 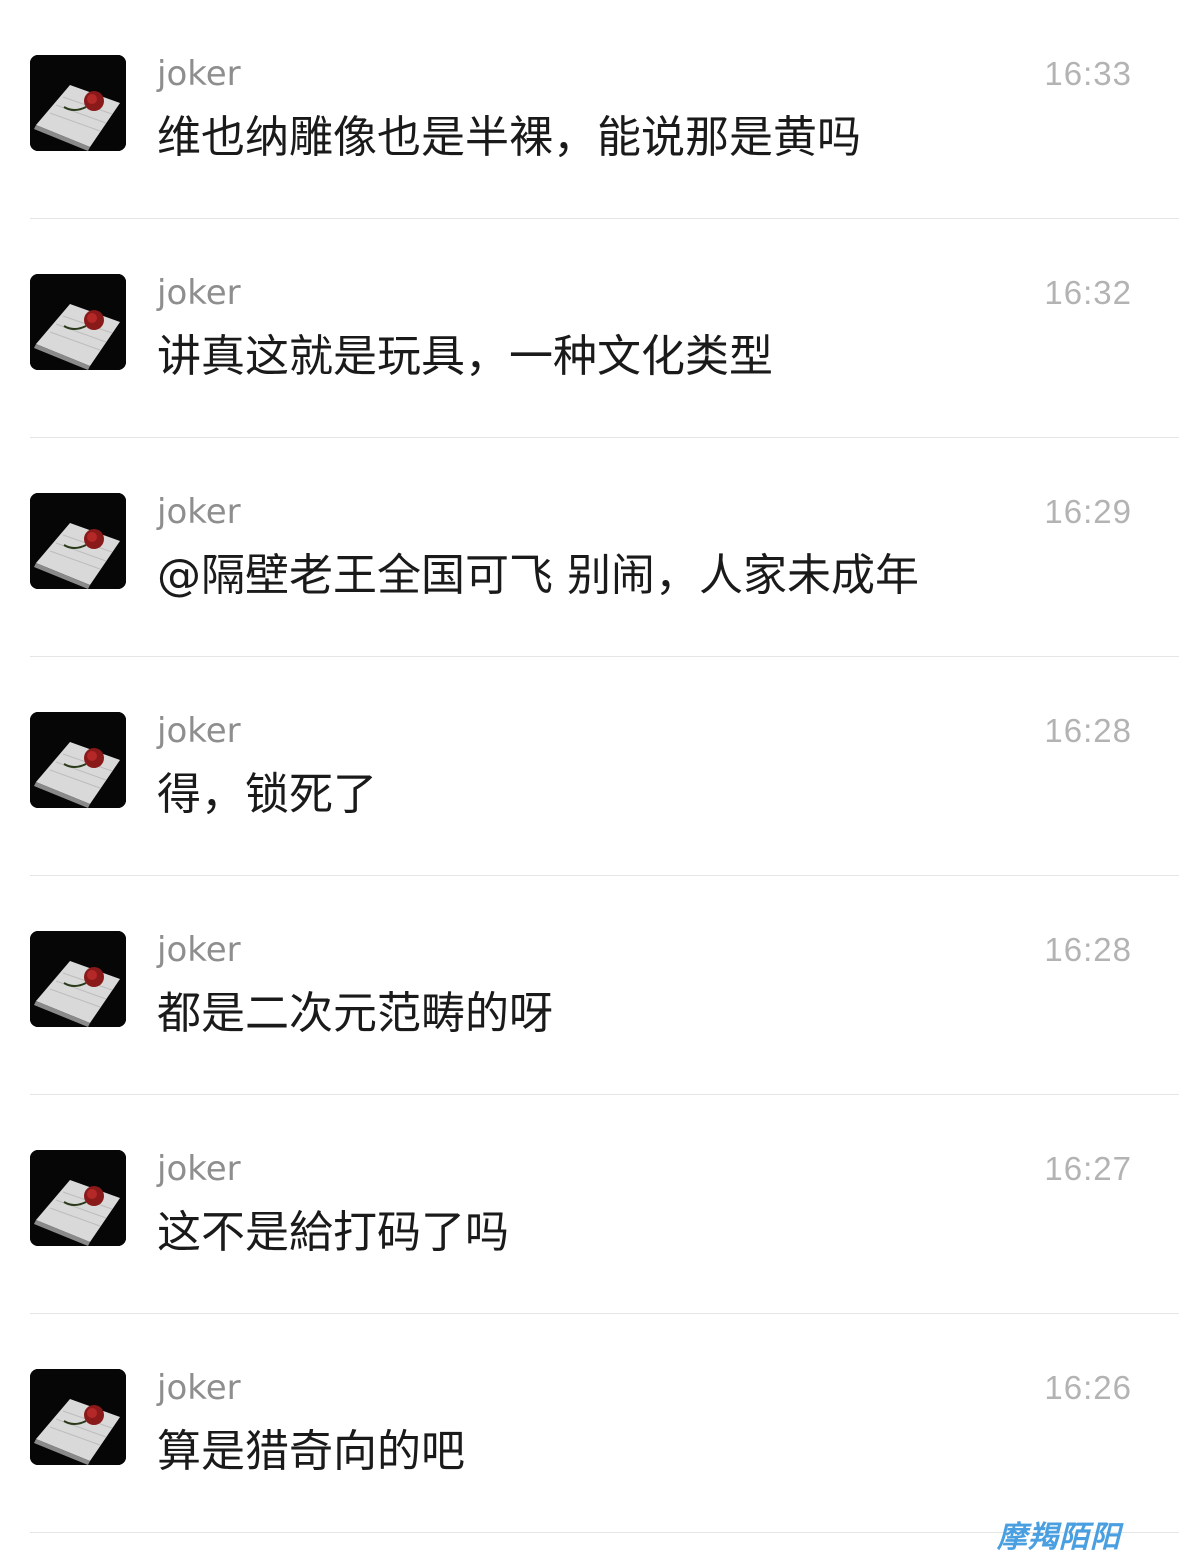 I want to click on list-item: joker 16:28 都是二次元范畴的呀, so click(x=589, y=985).